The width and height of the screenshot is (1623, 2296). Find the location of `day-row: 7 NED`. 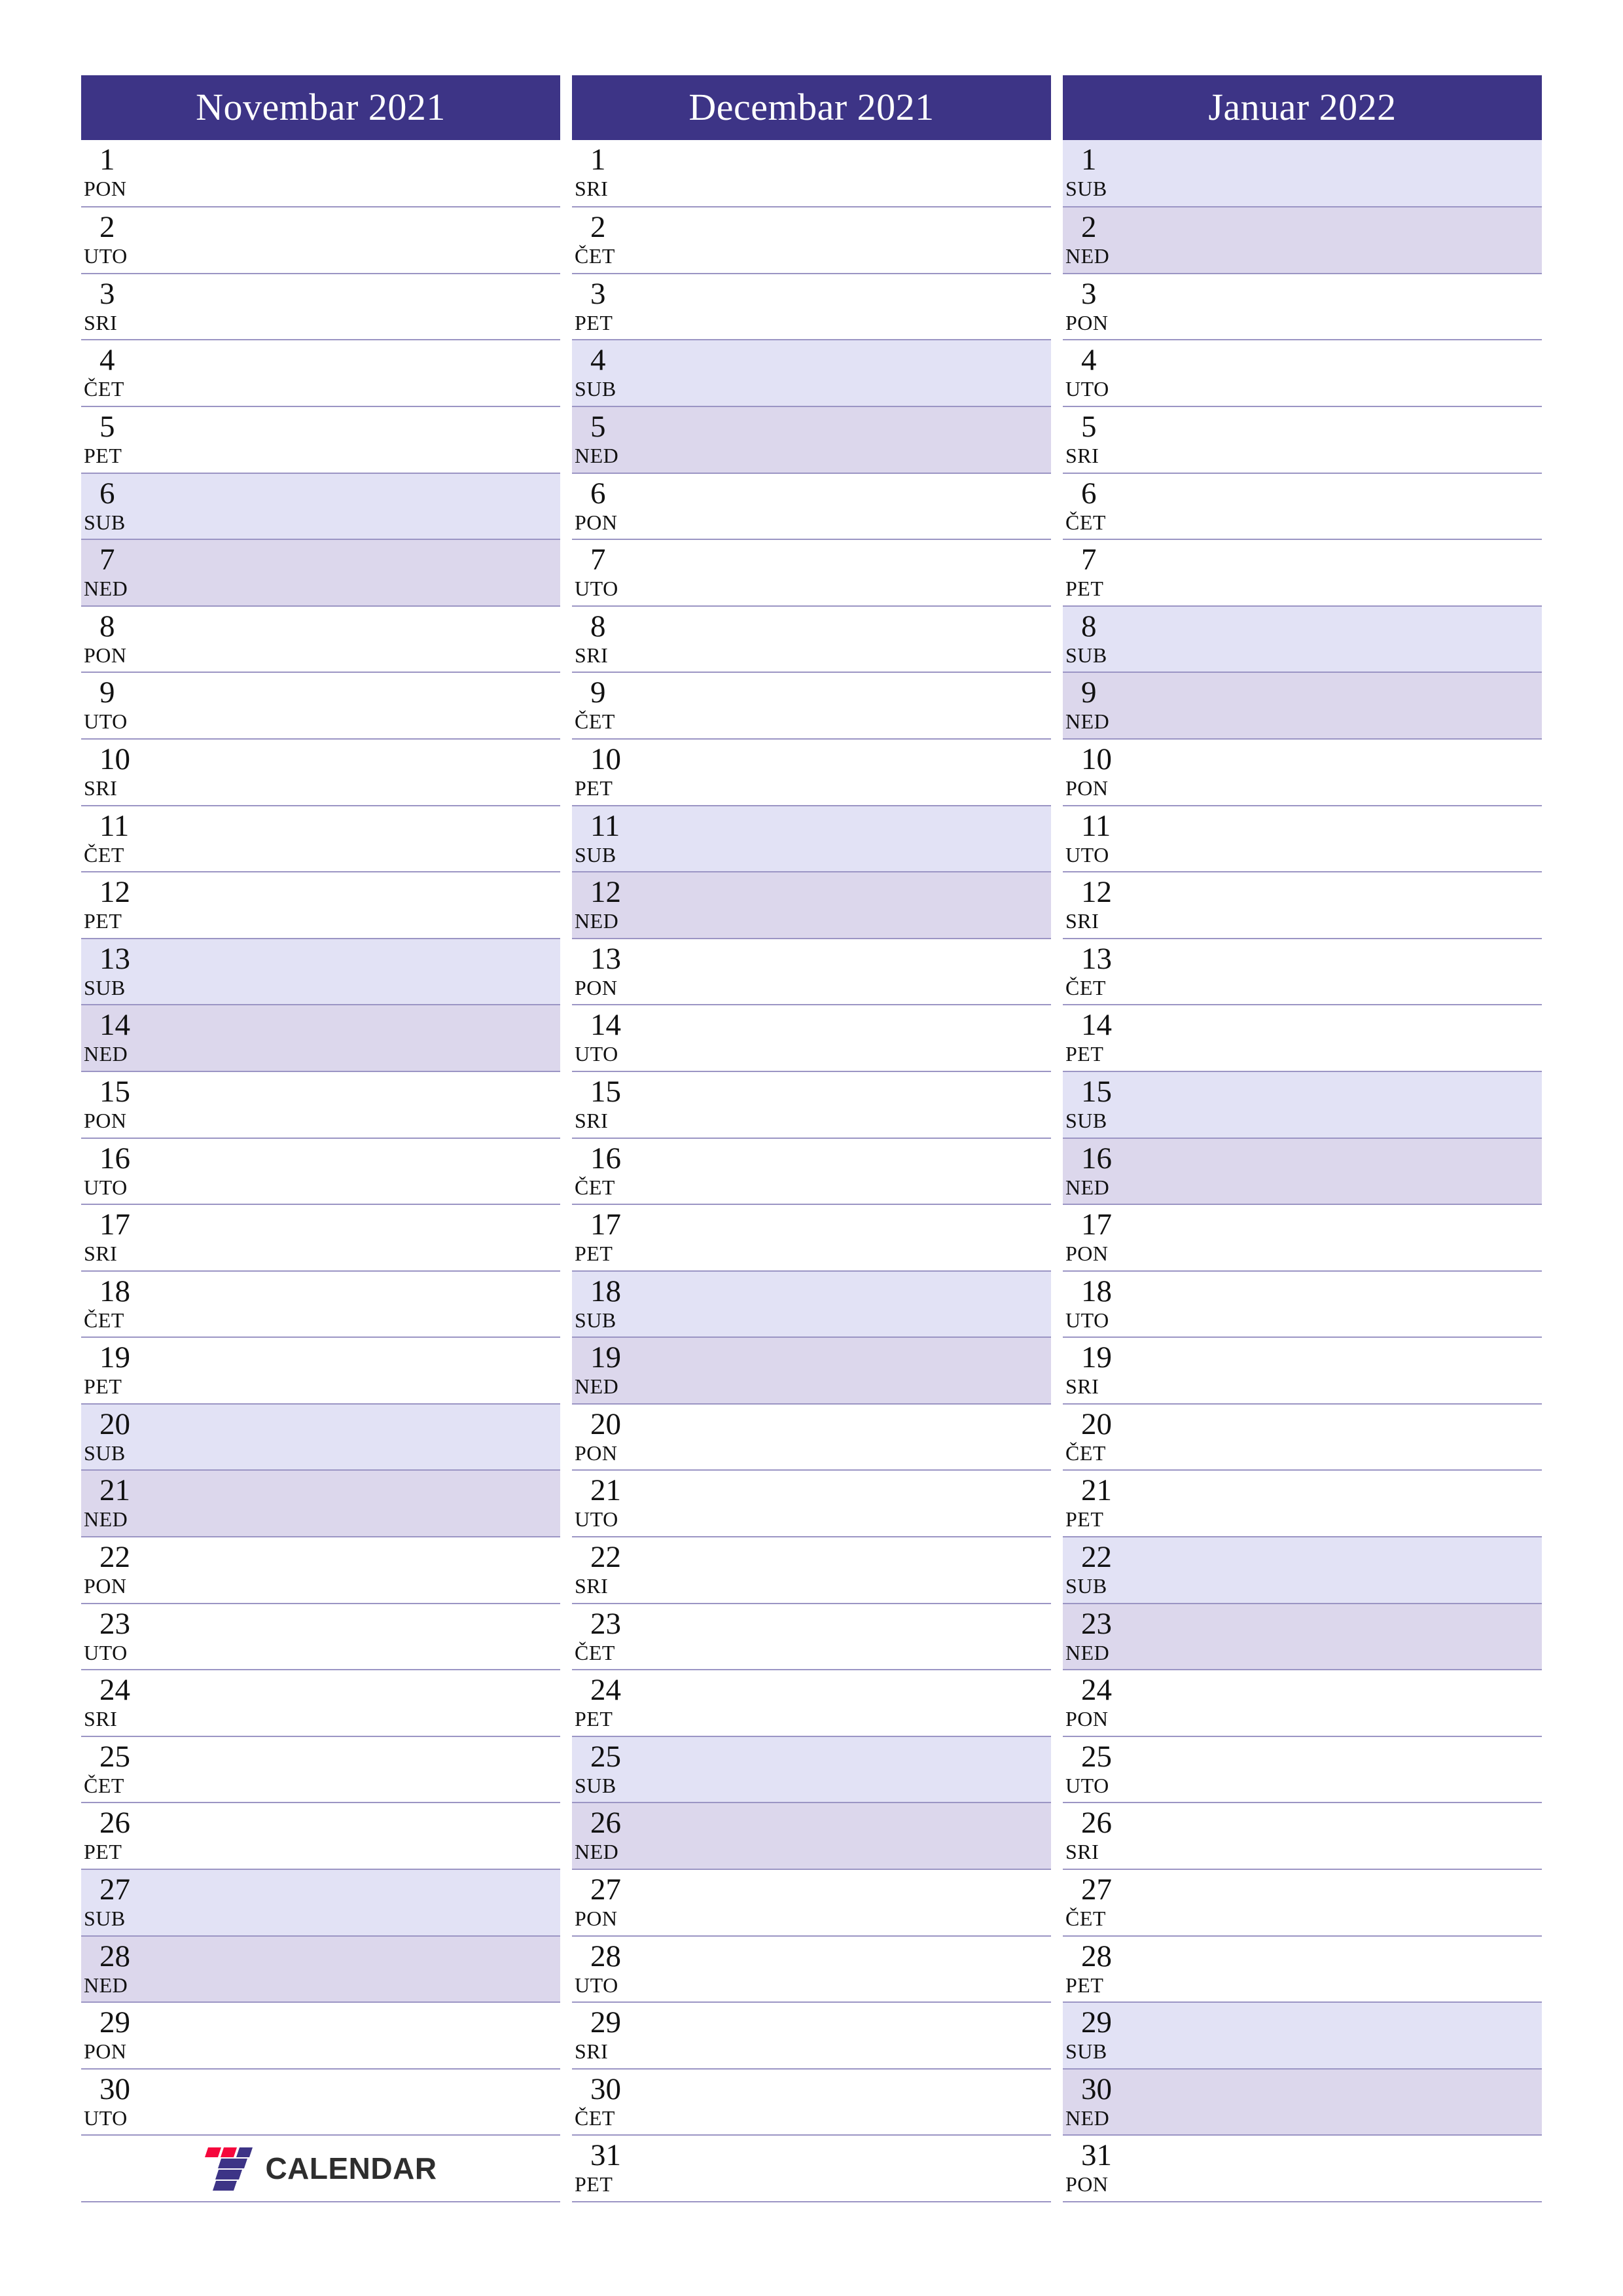

day-row: 7 NED is located at coordinates (320, 572).